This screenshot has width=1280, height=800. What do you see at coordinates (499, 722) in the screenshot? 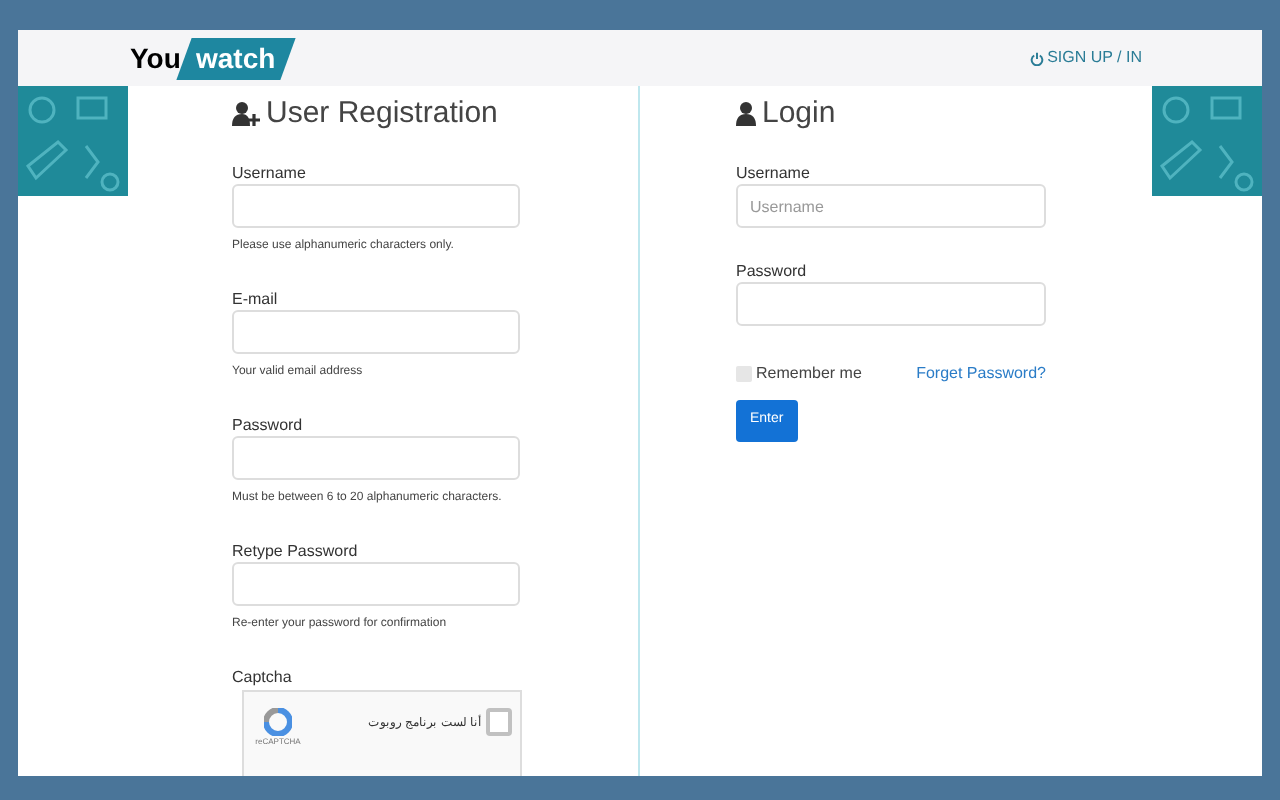
I see `captcha-checkbox` at bounding box center [499, 722].